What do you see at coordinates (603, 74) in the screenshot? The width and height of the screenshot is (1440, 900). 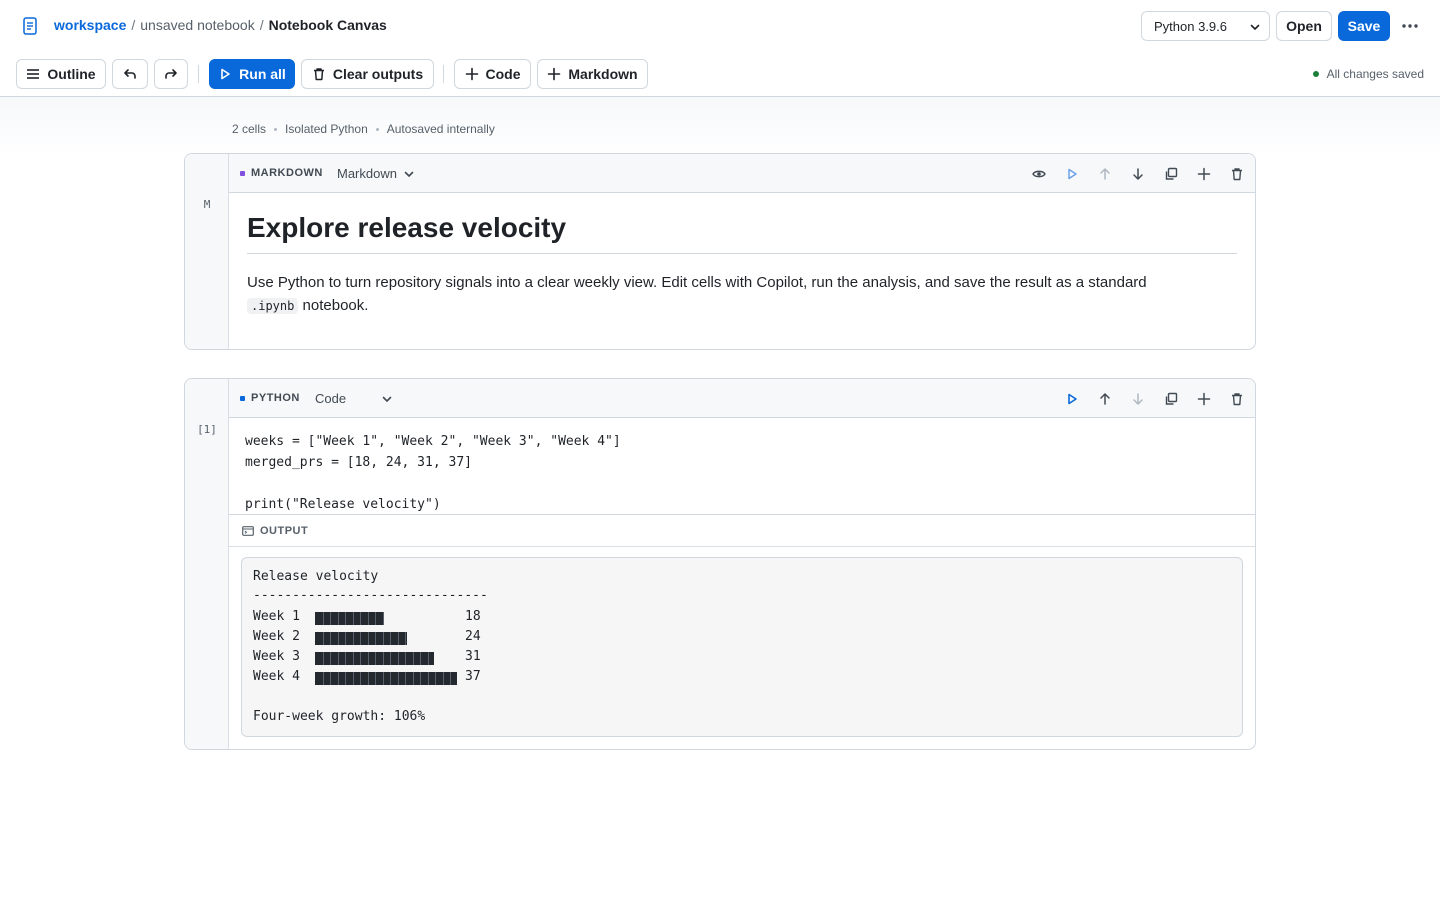 I see `add-markdown-cell-label: Markdown` at bounding box center [603, 74].